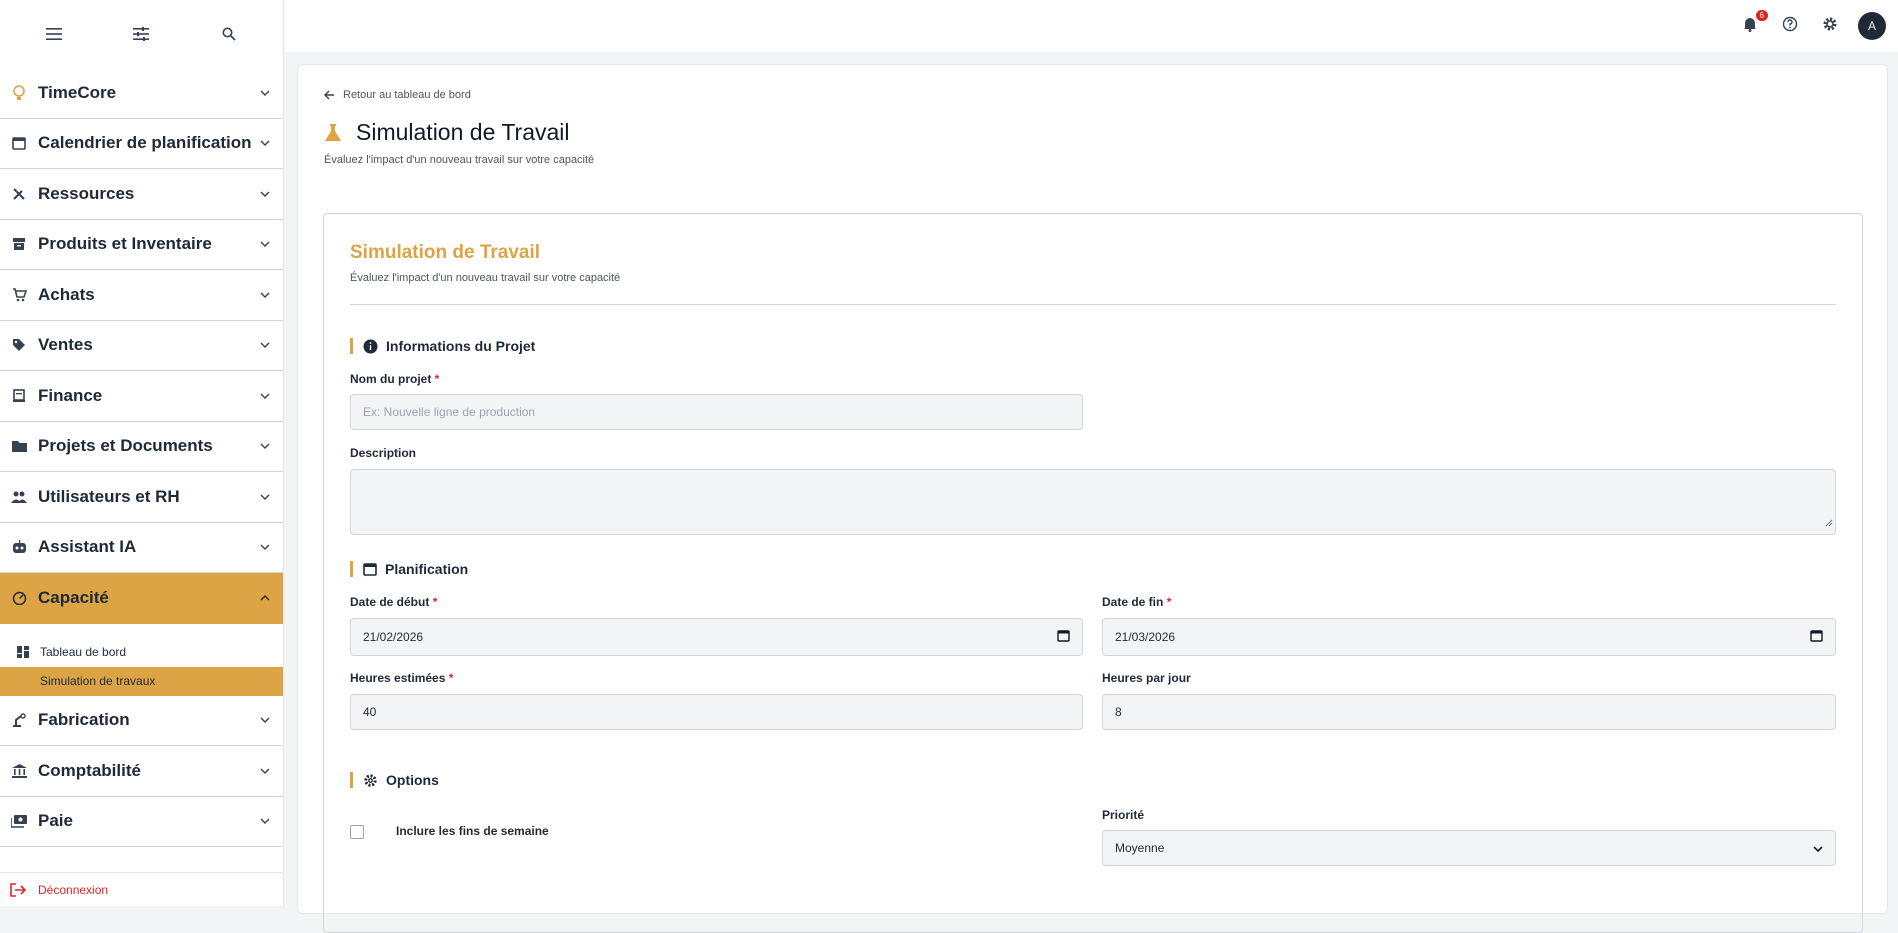 This screenshot has width=1898, height=933. Describe the element at coordinates (19, 194) in the screenshot. I see `tools-icon` at that location.